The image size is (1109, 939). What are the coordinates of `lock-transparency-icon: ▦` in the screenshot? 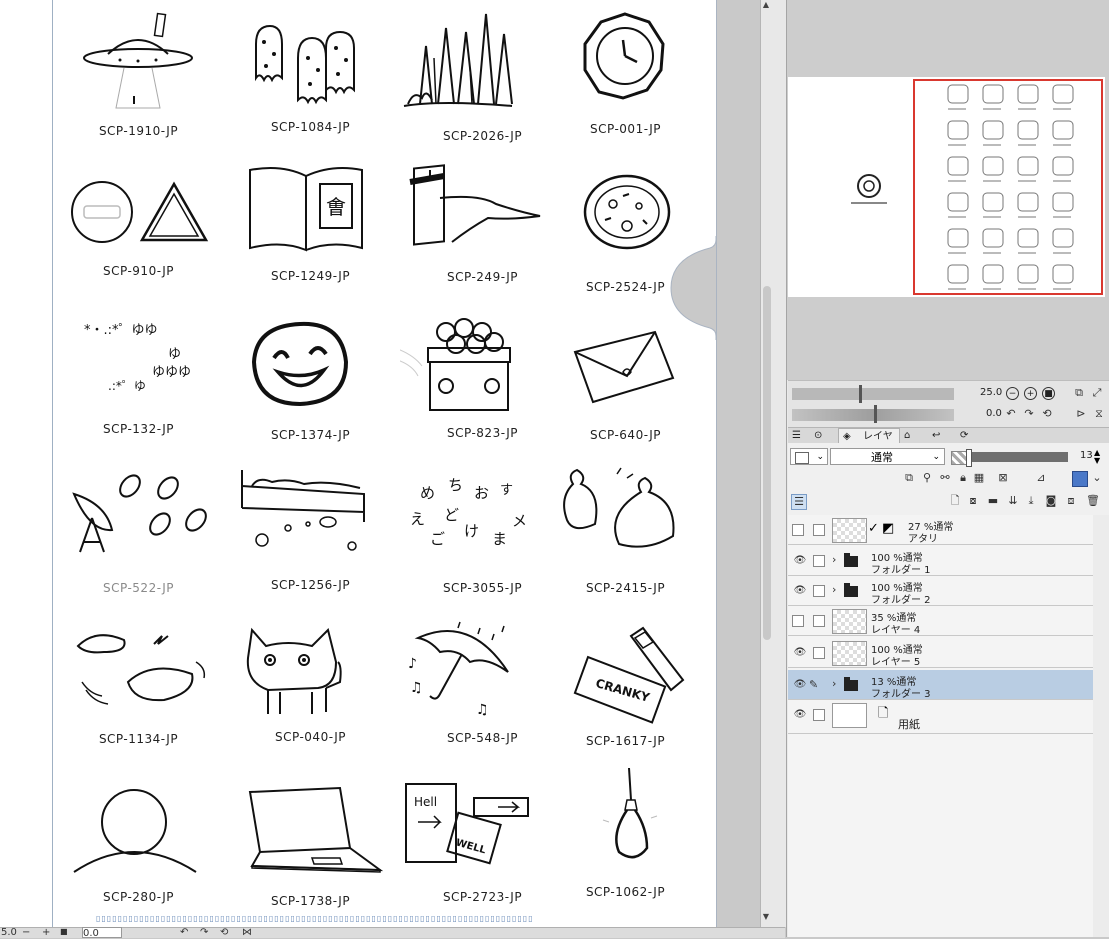 It's located at (979, 478).